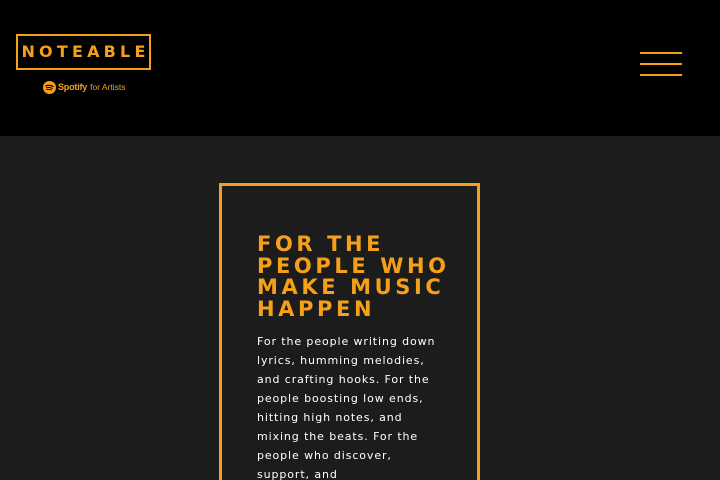 The height and width of the screenshot is (480, 720). I want to click on hero-title: FOR THE PEOPLE WHO MAKE MUSIC HAPPEN, so click(353, 276).